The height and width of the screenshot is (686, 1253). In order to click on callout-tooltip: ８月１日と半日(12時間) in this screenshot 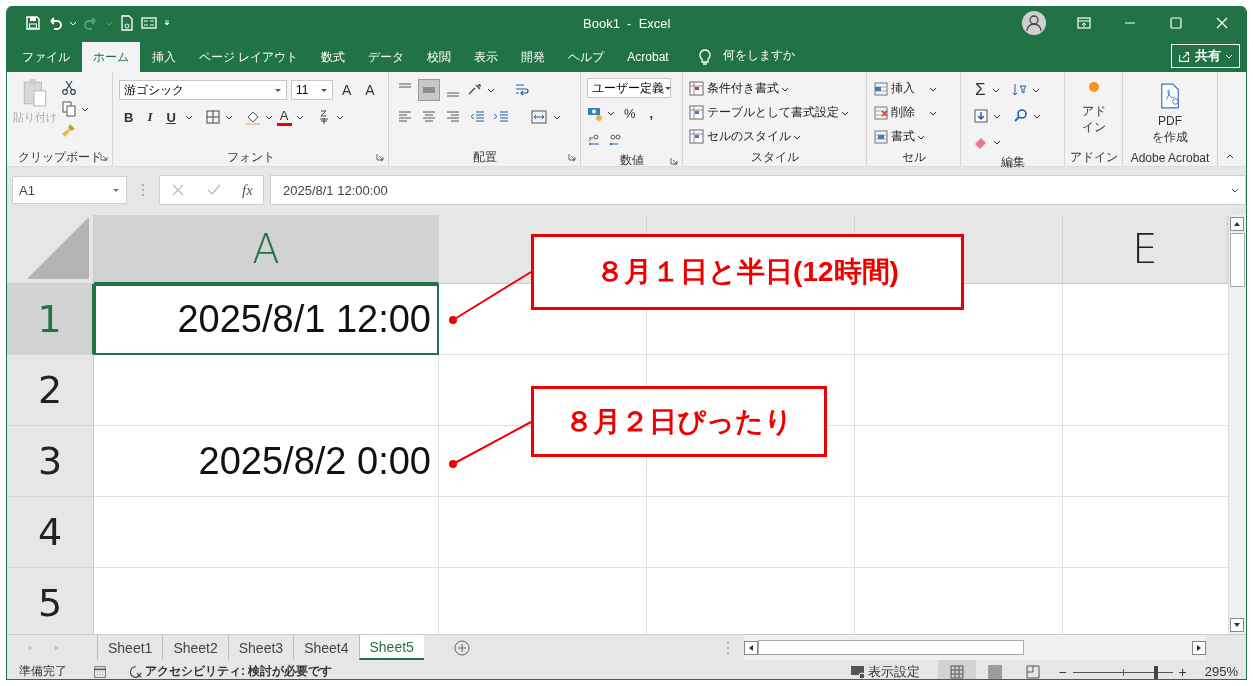, I will do `click(747, 272)`.